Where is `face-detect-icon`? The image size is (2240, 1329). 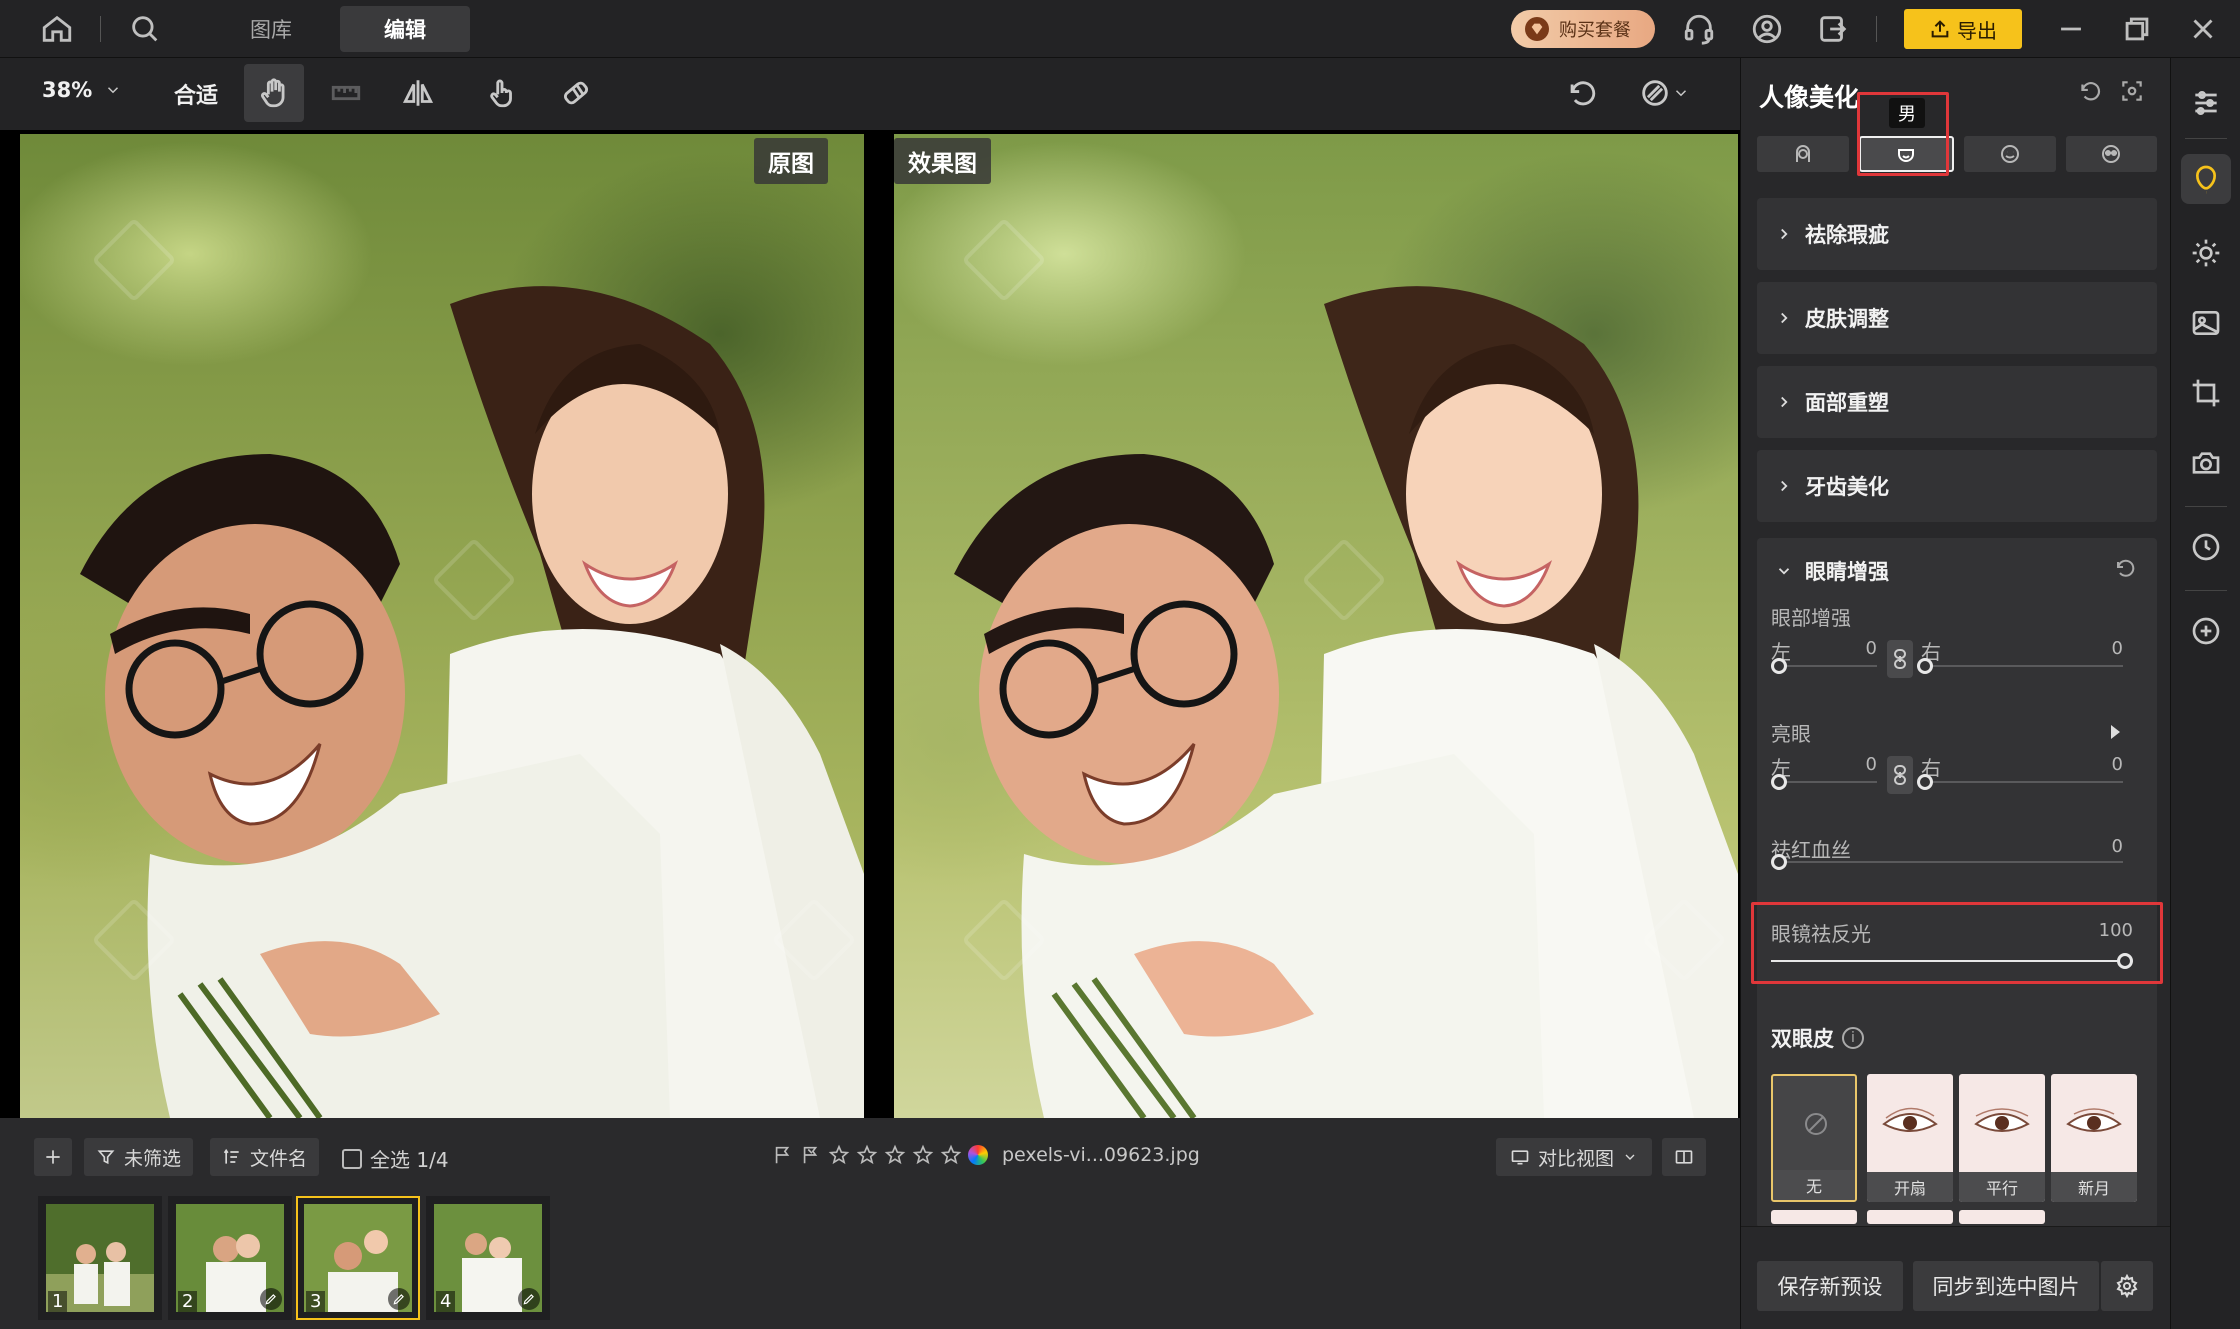 face-detect-icon is located at coordinates (2134, 93).